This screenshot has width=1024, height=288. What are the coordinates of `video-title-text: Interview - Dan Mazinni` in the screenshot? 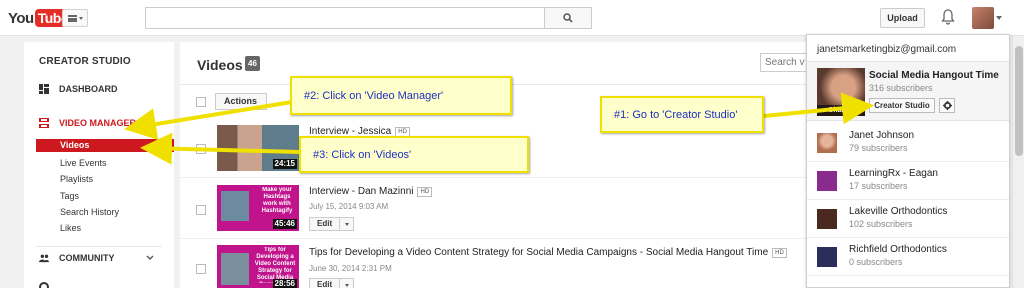 It's located at (361, 191).